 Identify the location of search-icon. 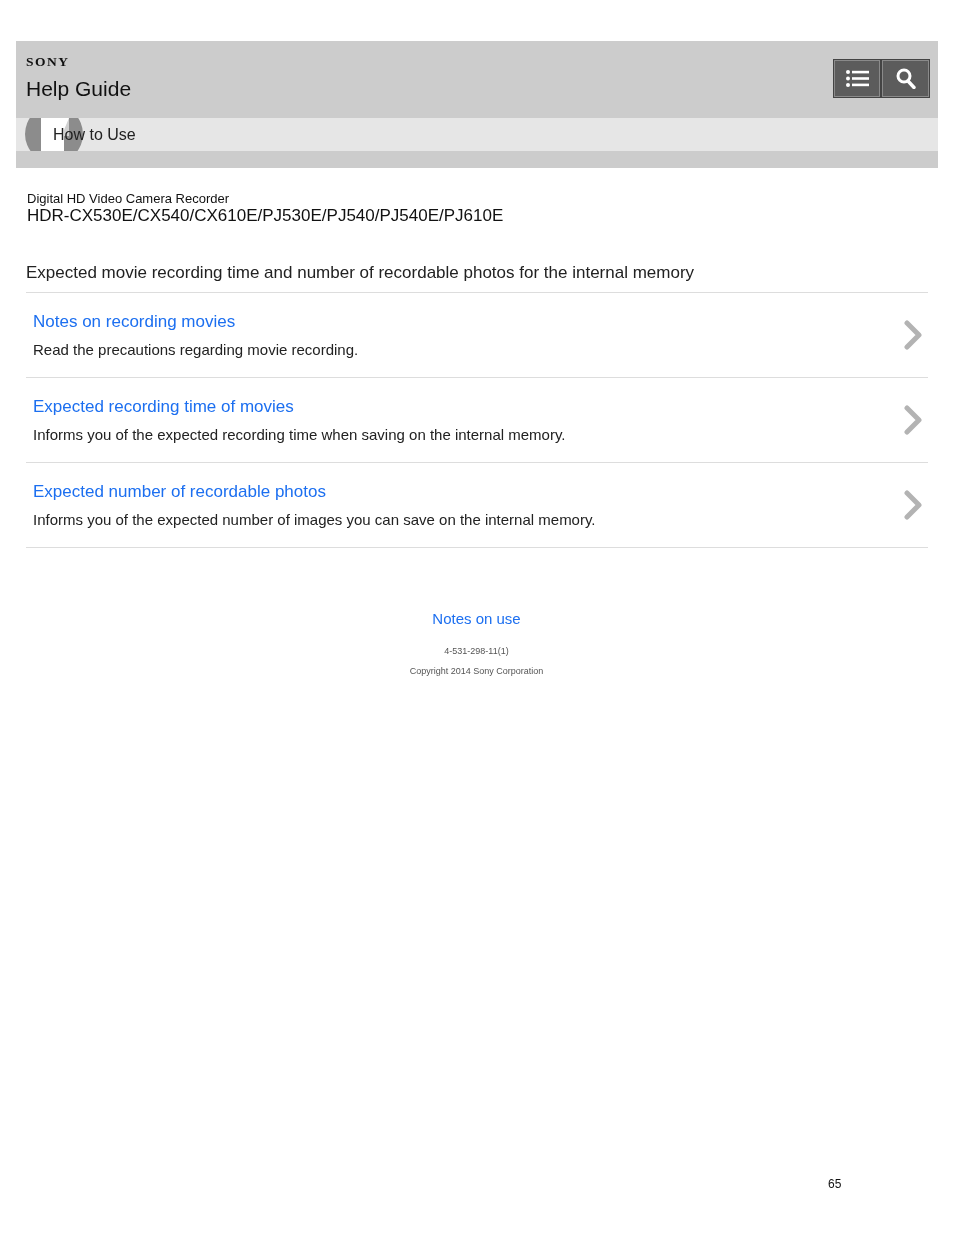
(905, 78).